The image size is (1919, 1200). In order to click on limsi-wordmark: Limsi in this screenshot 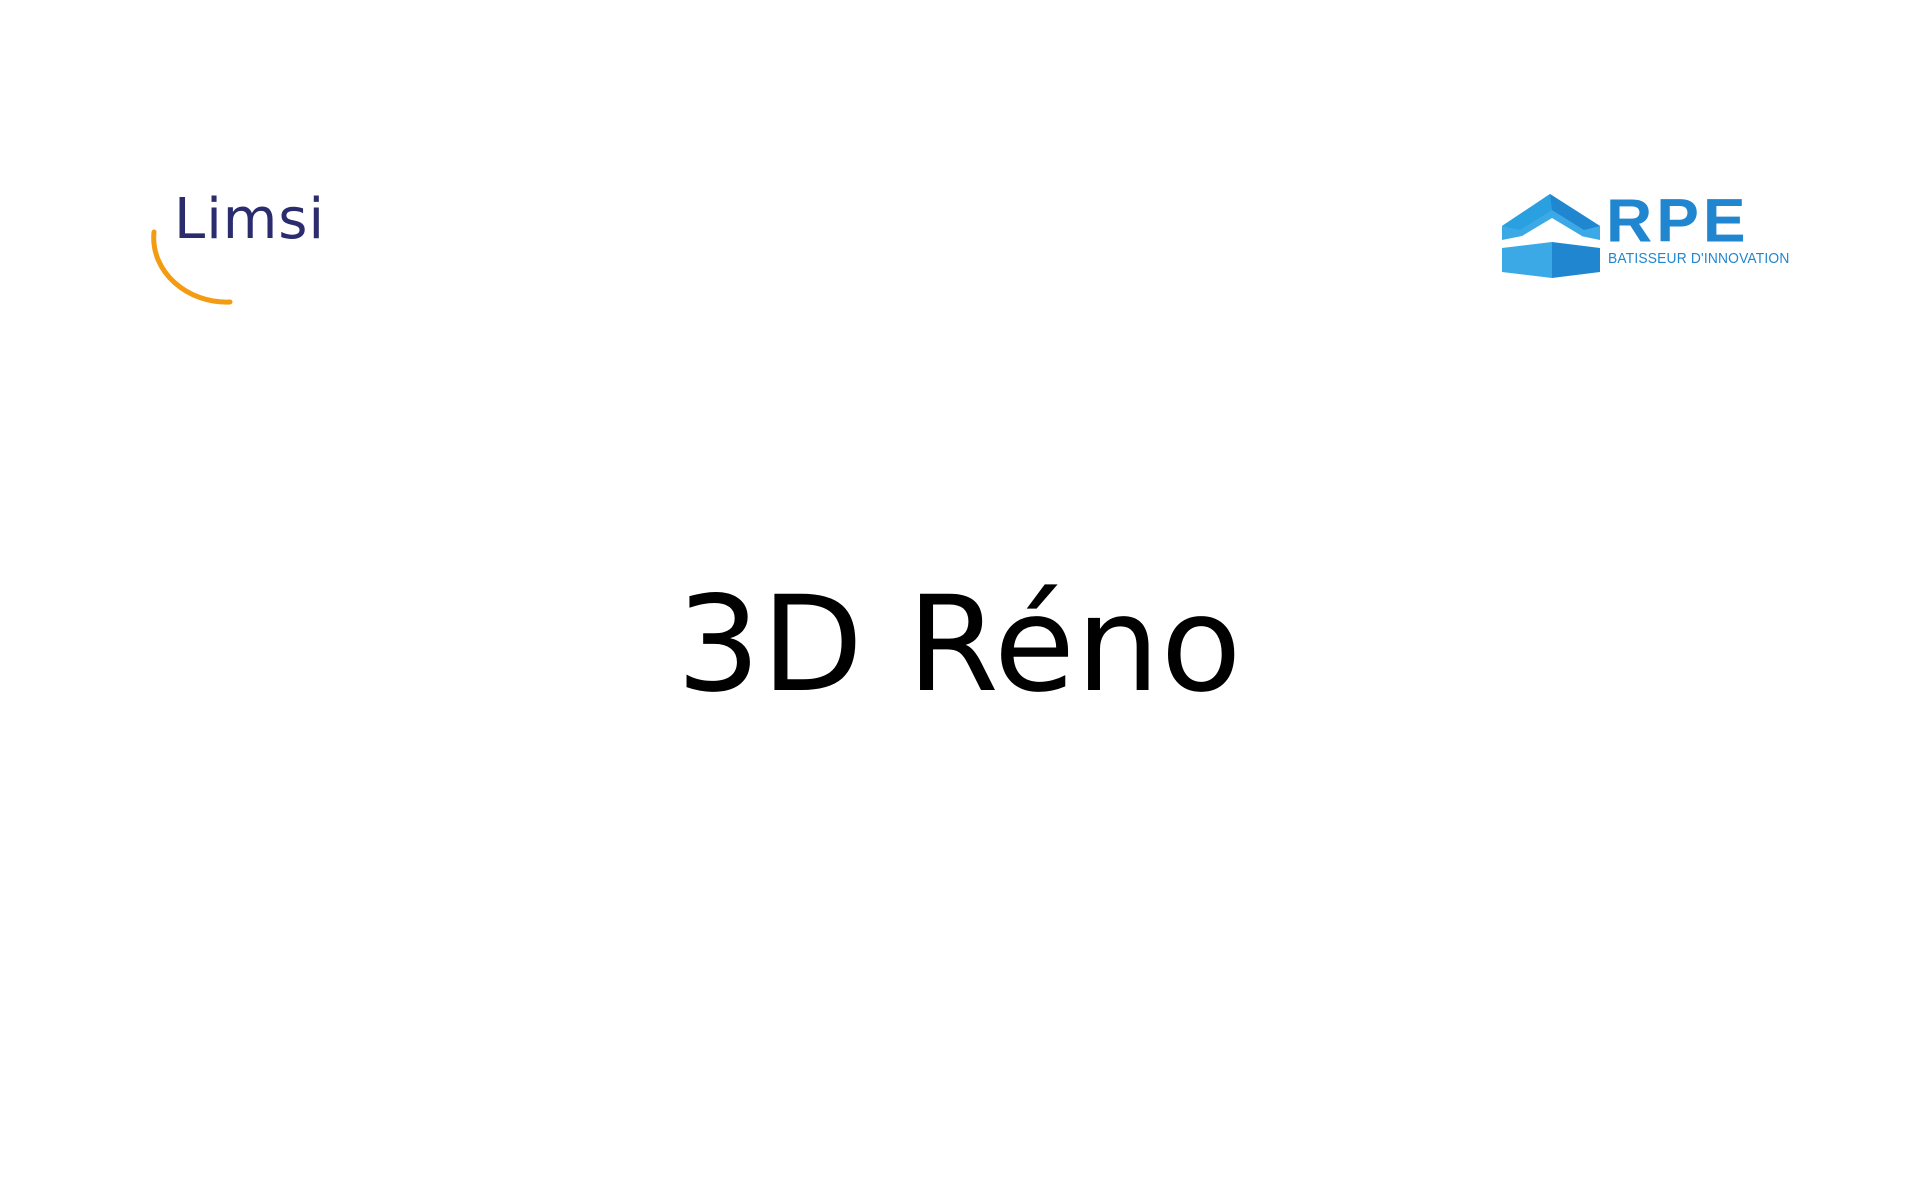, I will do `click(250, 219)`.